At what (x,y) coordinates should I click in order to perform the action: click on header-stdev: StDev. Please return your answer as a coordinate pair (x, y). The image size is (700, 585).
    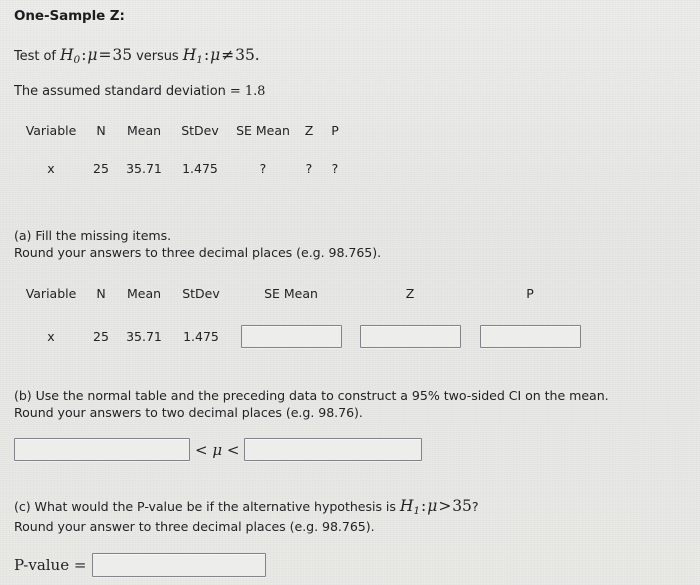
    Looking at the image, I should click on (200, 130).